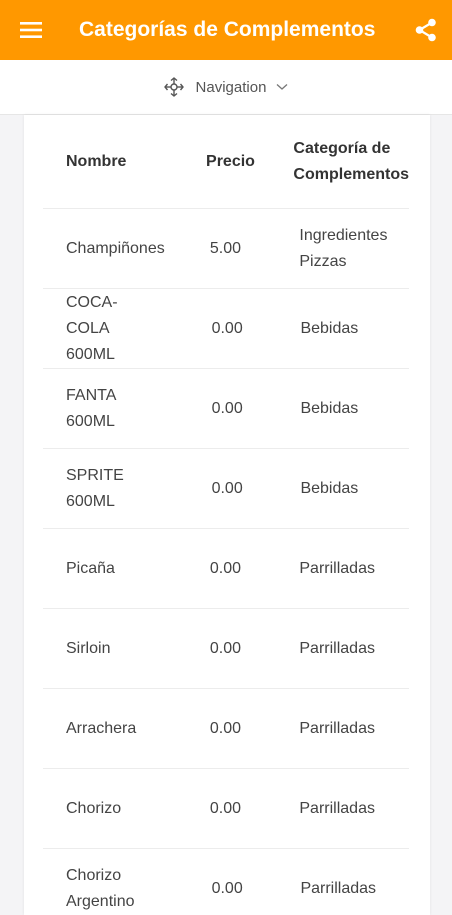 Image resolution: width=452 pixels, height=915 pixels. I want to click on share-icon, so click(425, 30).